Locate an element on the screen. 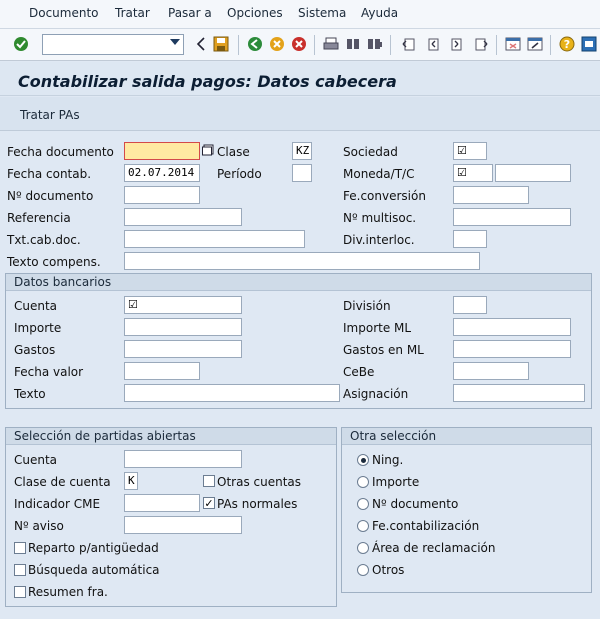  find-icon is located at coordinates (353, 44).